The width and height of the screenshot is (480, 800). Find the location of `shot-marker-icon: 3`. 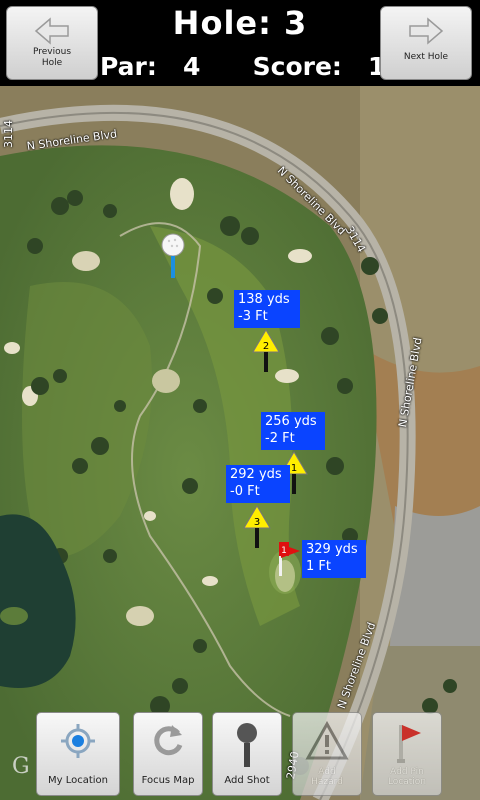

shot-marker-icon: 3 is located at coordinates (257, 527).